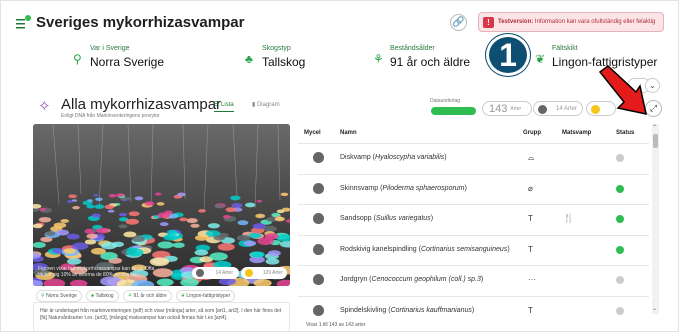 The width and height of the screenshot is (679, 332). What do you see at coordinates (558, 108) in the screenshot?
I see `dark-mycel-toggle: 14 Arter` at bounding box center [558, 108].